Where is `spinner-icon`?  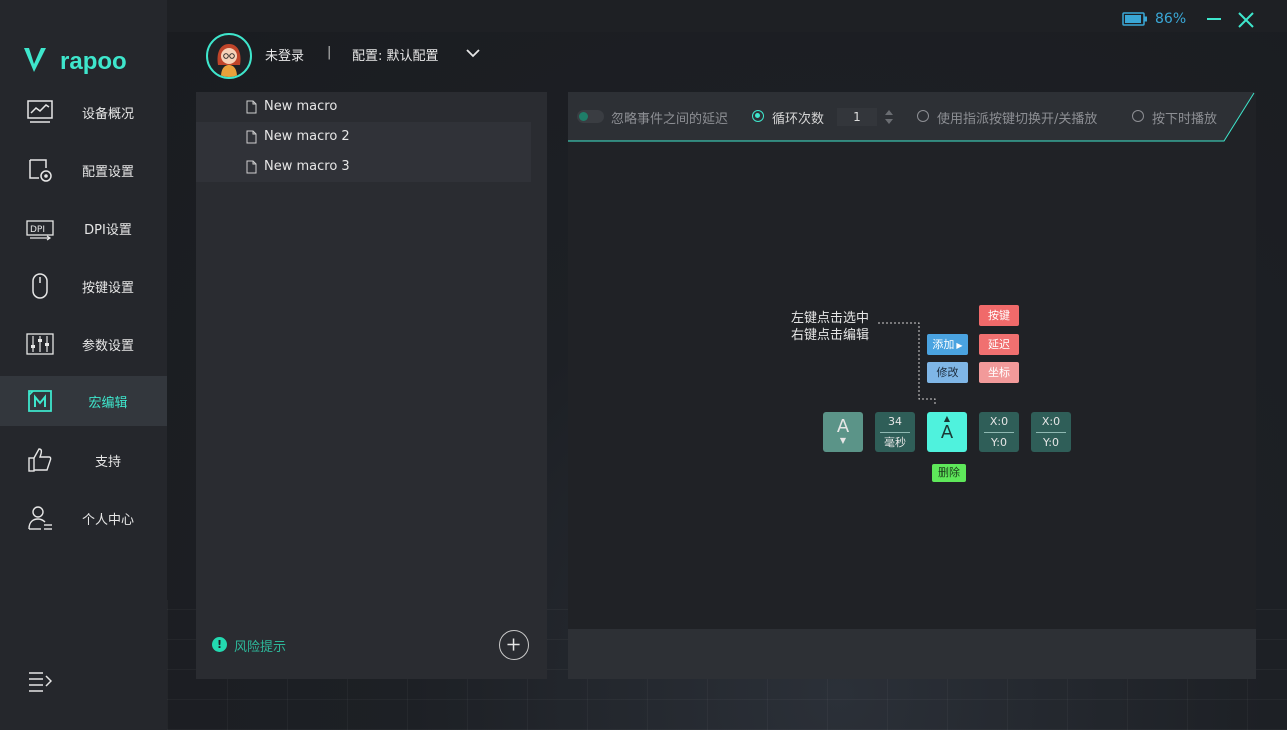 spinner-icon is located at coordinates (889, 117).